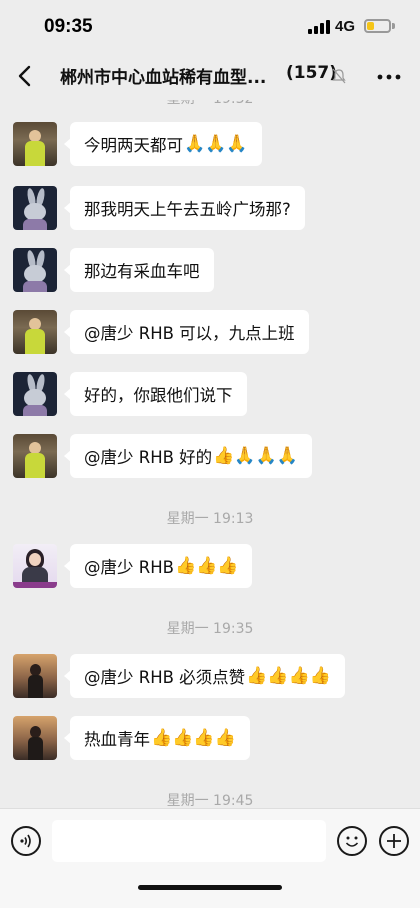 This screenshot has width=420, height=908. Describe the element at coordinates (206, 566) in the screenshot. I see `emoji-thumbs-up-icon: 👍👍👍` at that location.